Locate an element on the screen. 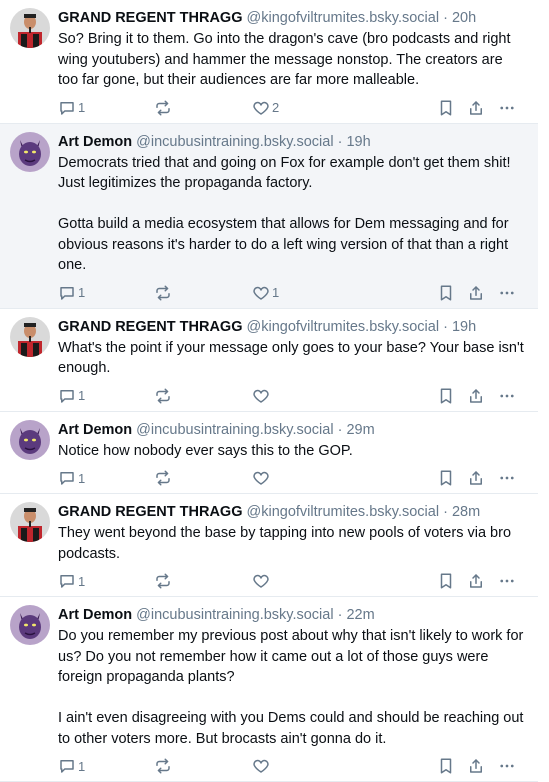  post-time: 28m is located at coordinates (466, 512).